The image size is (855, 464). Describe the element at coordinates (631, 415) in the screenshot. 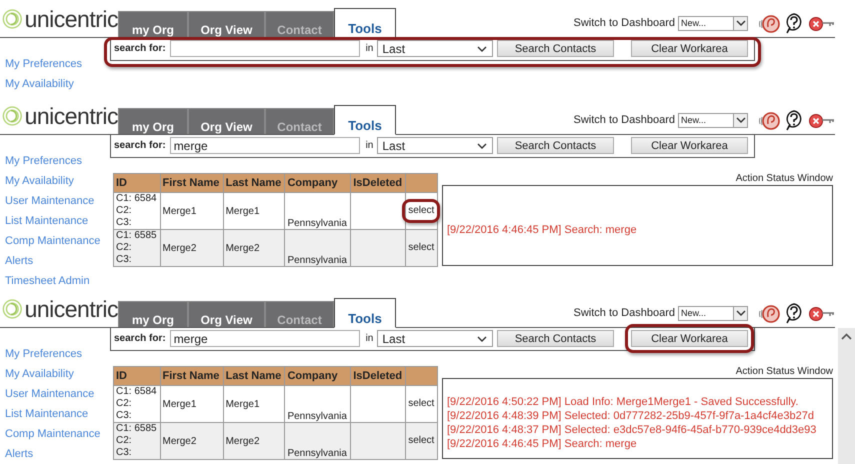

I see `status-message: [9/22/2016 4:48:39 PM] Selected: 0d777282-25b9-457f-9f7a-1a4cf4e3b27d` at that location.